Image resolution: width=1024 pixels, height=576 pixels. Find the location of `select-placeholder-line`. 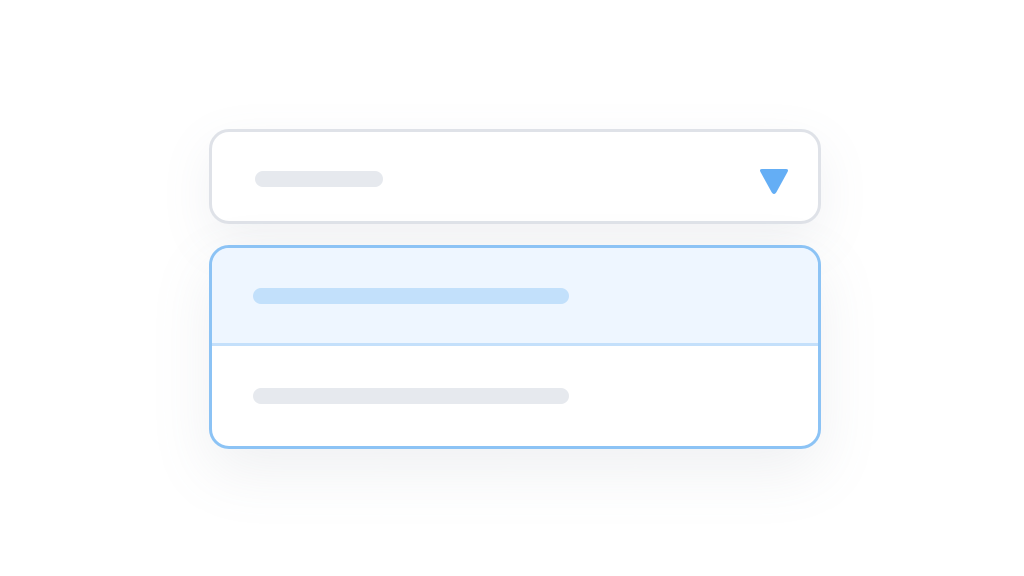

select-placeholder-line is located at coordinates (319, 179).